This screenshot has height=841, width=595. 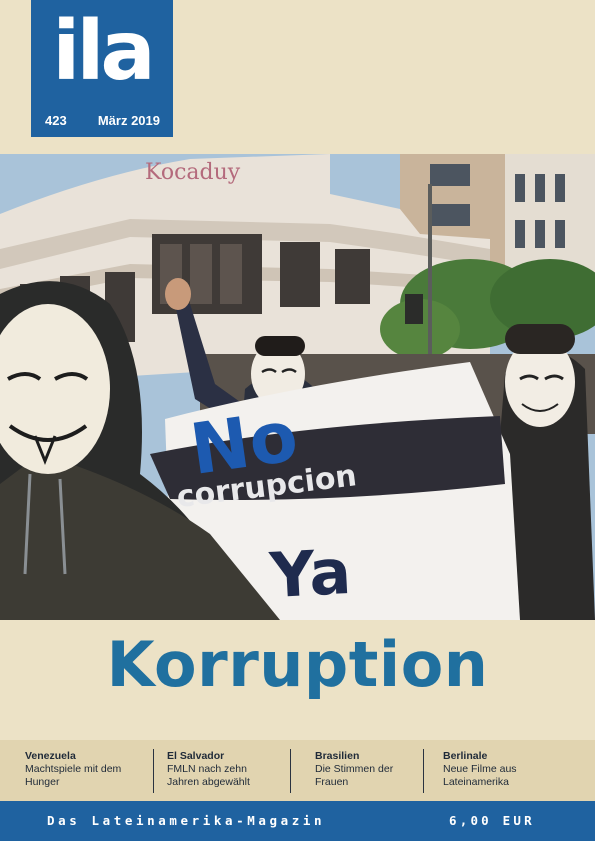 I want to click on teaser-title: Venezuela, so click(x=50, y=756).